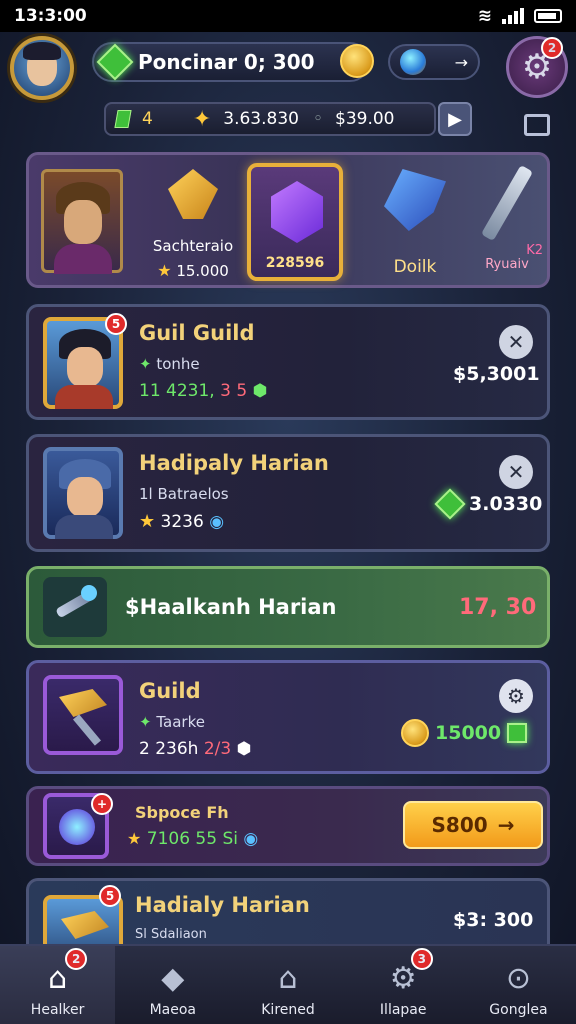 This screenshot has width=576, height=1024. What do you see at coordinates (413, 62) in the screenshot?
I see `orb-icon` at bounding box center [413, 62].